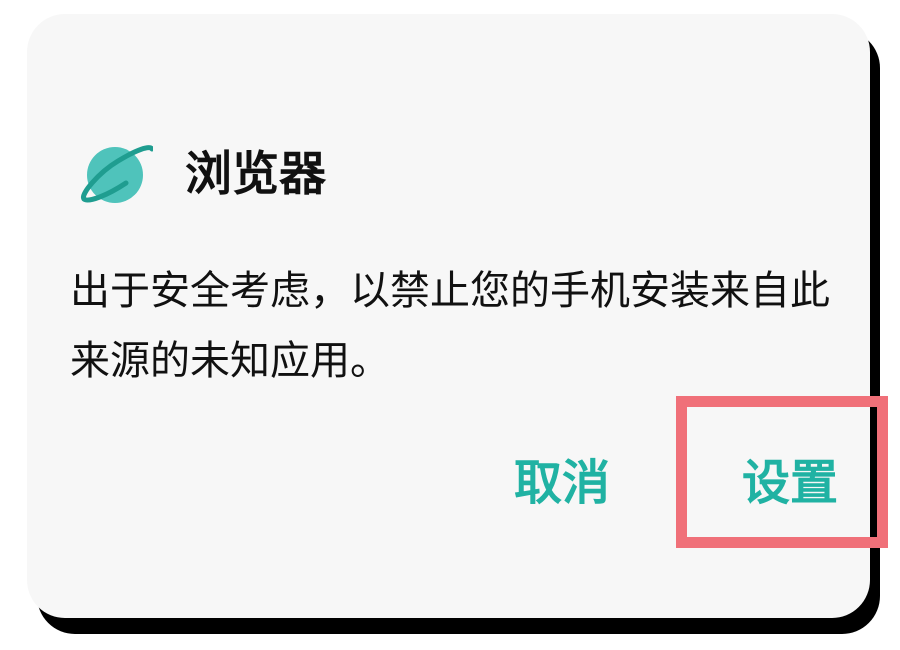 The width and height of the screenshot is (900, 650). What do you see at coordinates (790, 483) in the screenshot?
I see `settings-button: 设置` at bounding box center [790, 483].